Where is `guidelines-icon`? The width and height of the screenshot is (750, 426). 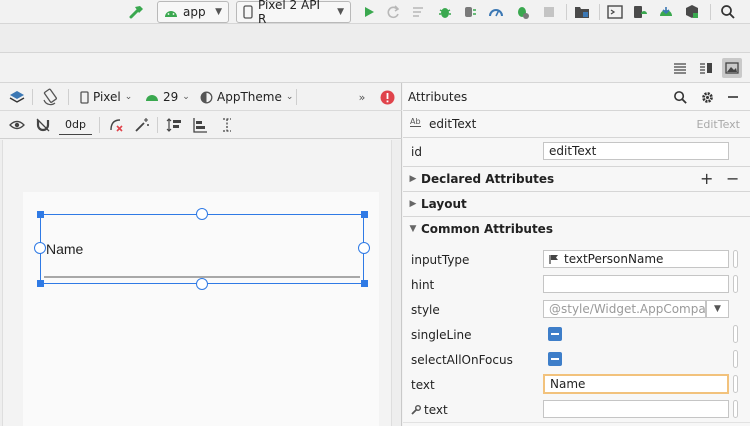
guidelines-icon is located at coordinates (227, 125).